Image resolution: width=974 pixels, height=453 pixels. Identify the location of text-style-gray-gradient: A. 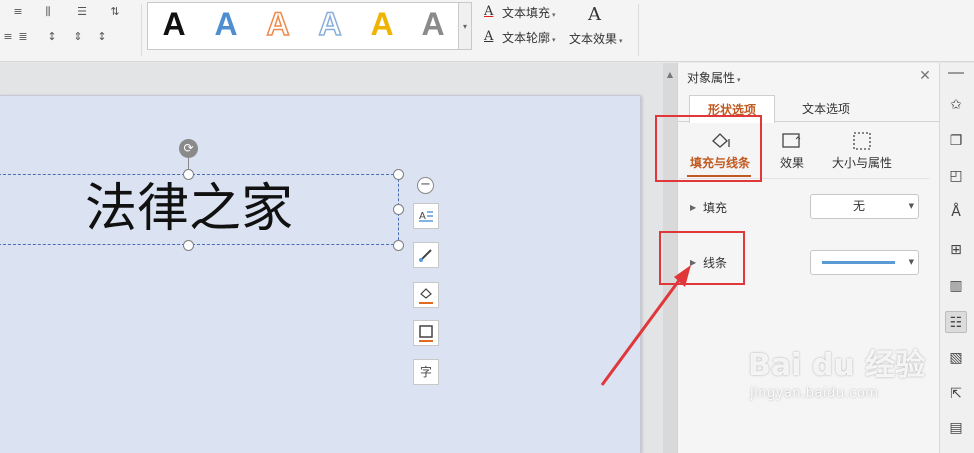
(433, 24).